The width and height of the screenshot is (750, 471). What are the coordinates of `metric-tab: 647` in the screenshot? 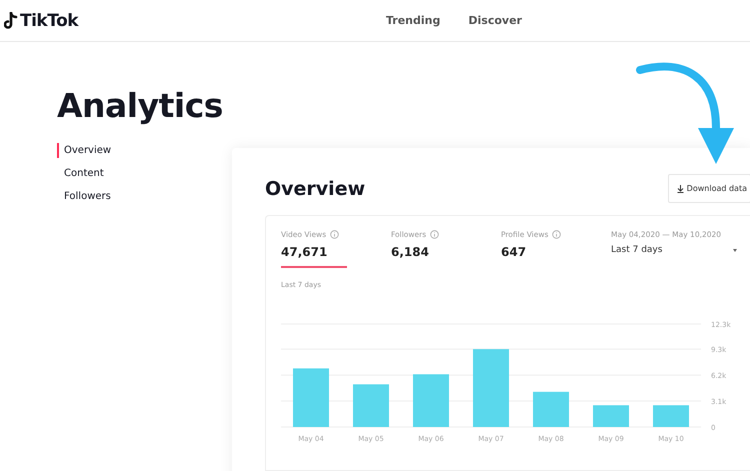 It's located at (534, 256).